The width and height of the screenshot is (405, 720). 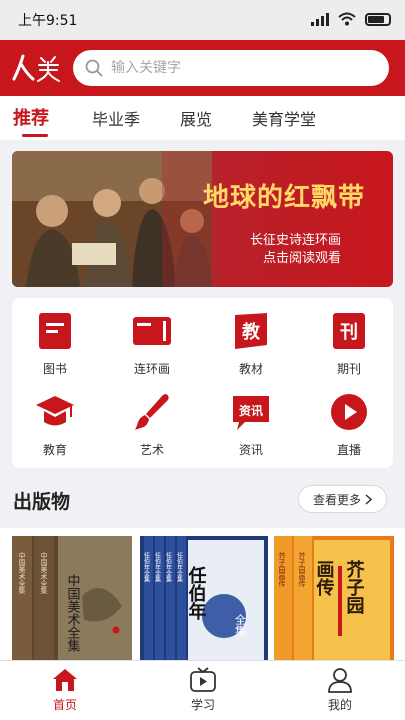 I want to click on paintbrush-icon, so click(x=152, y=412).